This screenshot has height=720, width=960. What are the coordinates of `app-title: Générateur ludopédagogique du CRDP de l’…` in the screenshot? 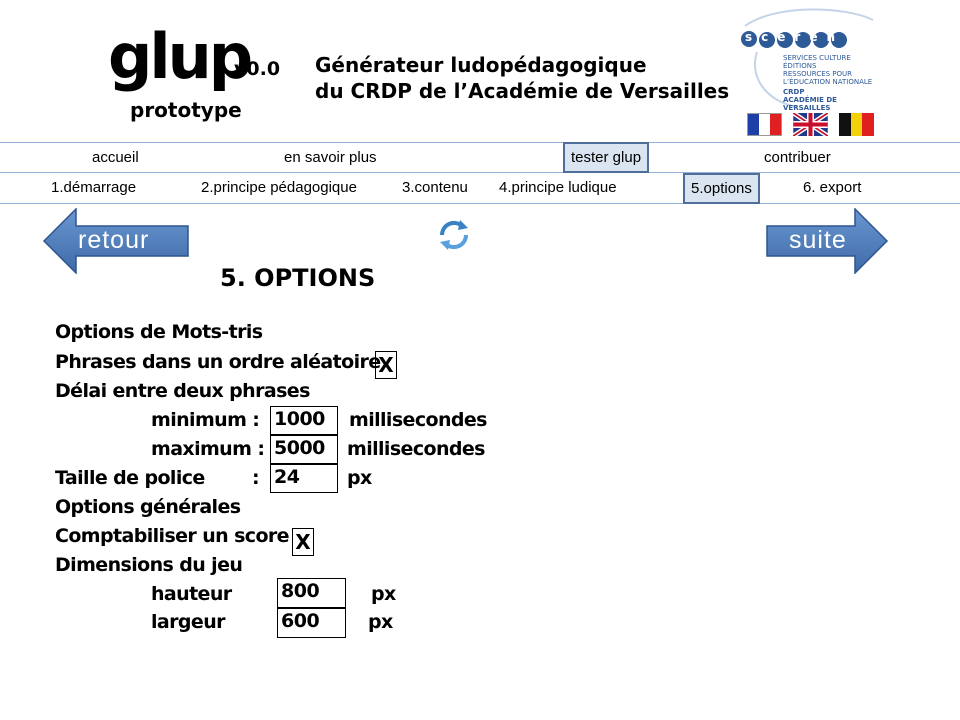 It's located at (522, 78).